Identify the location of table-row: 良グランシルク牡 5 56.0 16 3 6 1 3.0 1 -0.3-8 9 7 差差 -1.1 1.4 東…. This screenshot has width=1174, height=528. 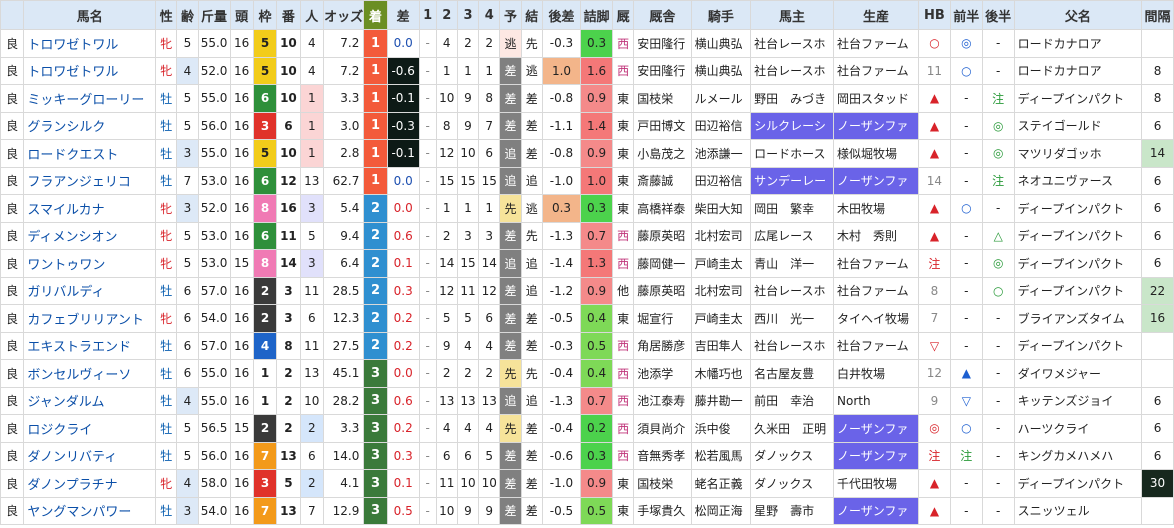
(587, 125).